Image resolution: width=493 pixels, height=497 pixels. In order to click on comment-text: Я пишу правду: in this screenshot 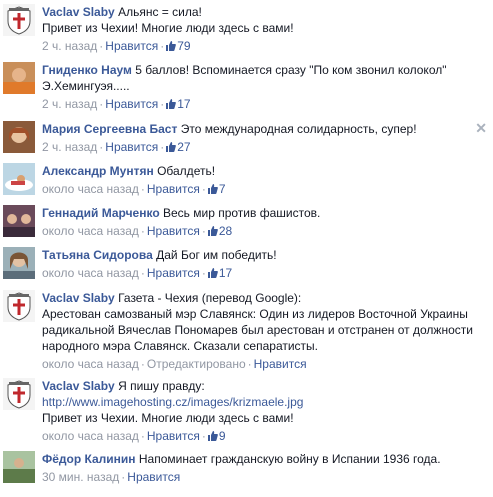, I will do `click(161, 386)`.